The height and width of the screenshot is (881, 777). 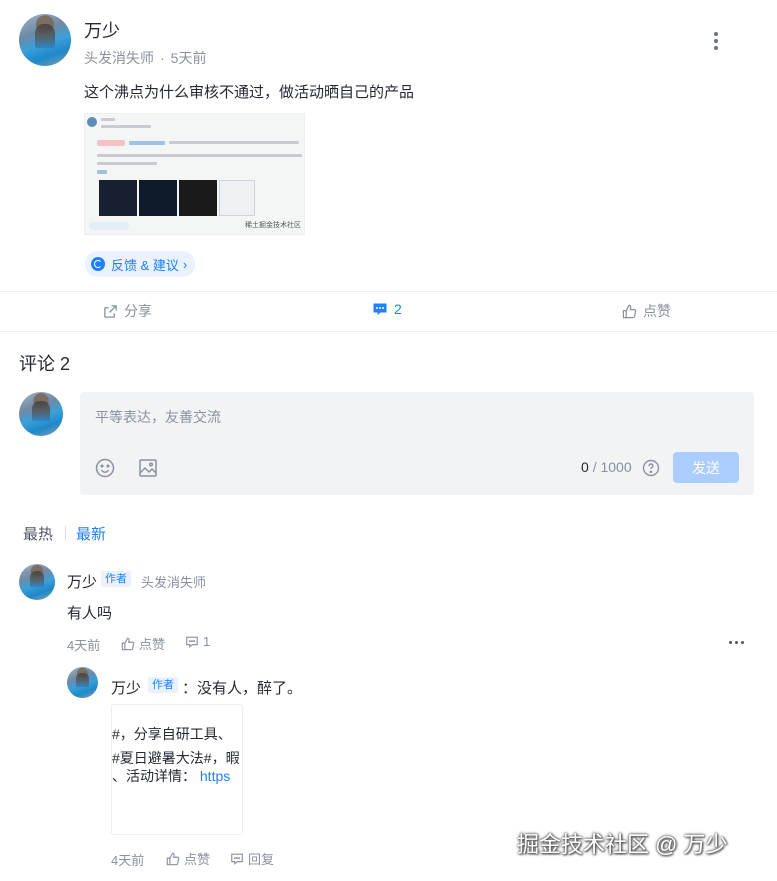 I want to click on comment-reply-button: 1, so click(x=197, y=641).